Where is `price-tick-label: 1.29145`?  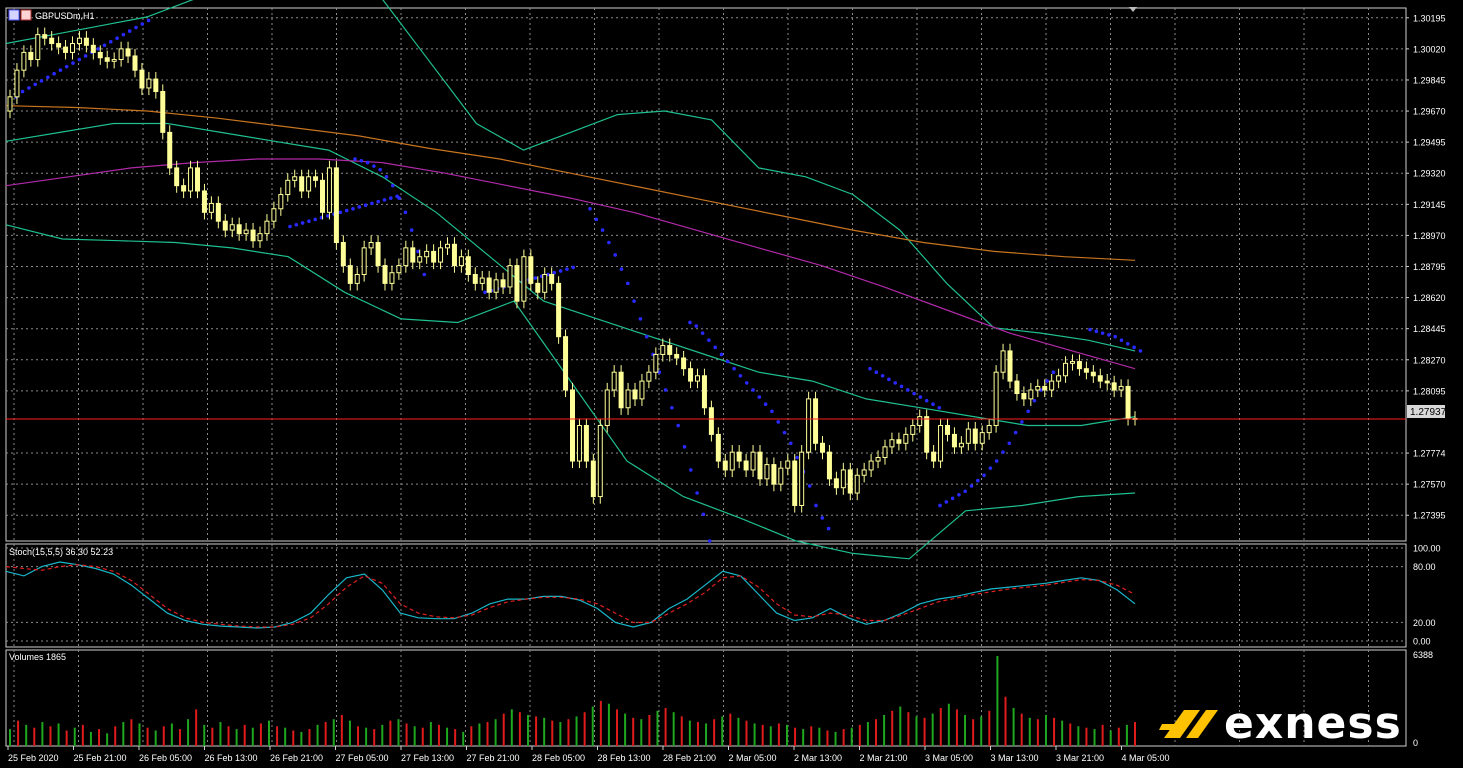 price-tick-label: 1.29145 is located at coordinates (1429, 205).